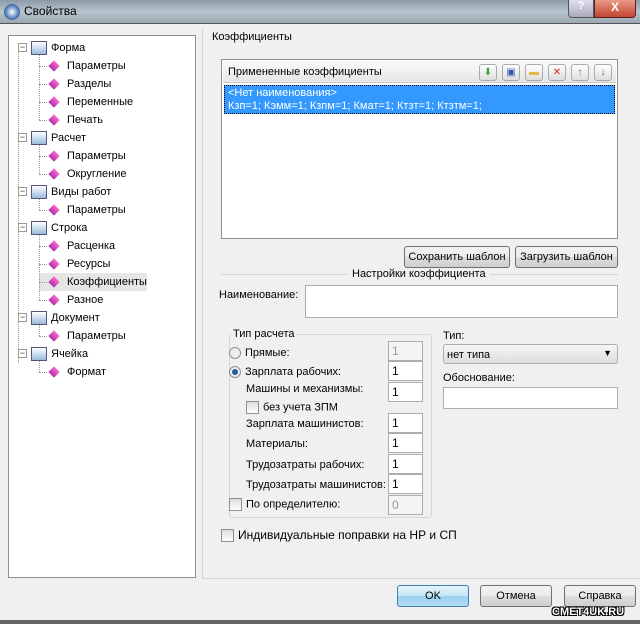 This screenshot has height=624, width=640. What do you see at coordinates (300, 407) in the screenshot?
I see `no-zpm-label: без учета ЗПМ` at bounding box center [300, 407].